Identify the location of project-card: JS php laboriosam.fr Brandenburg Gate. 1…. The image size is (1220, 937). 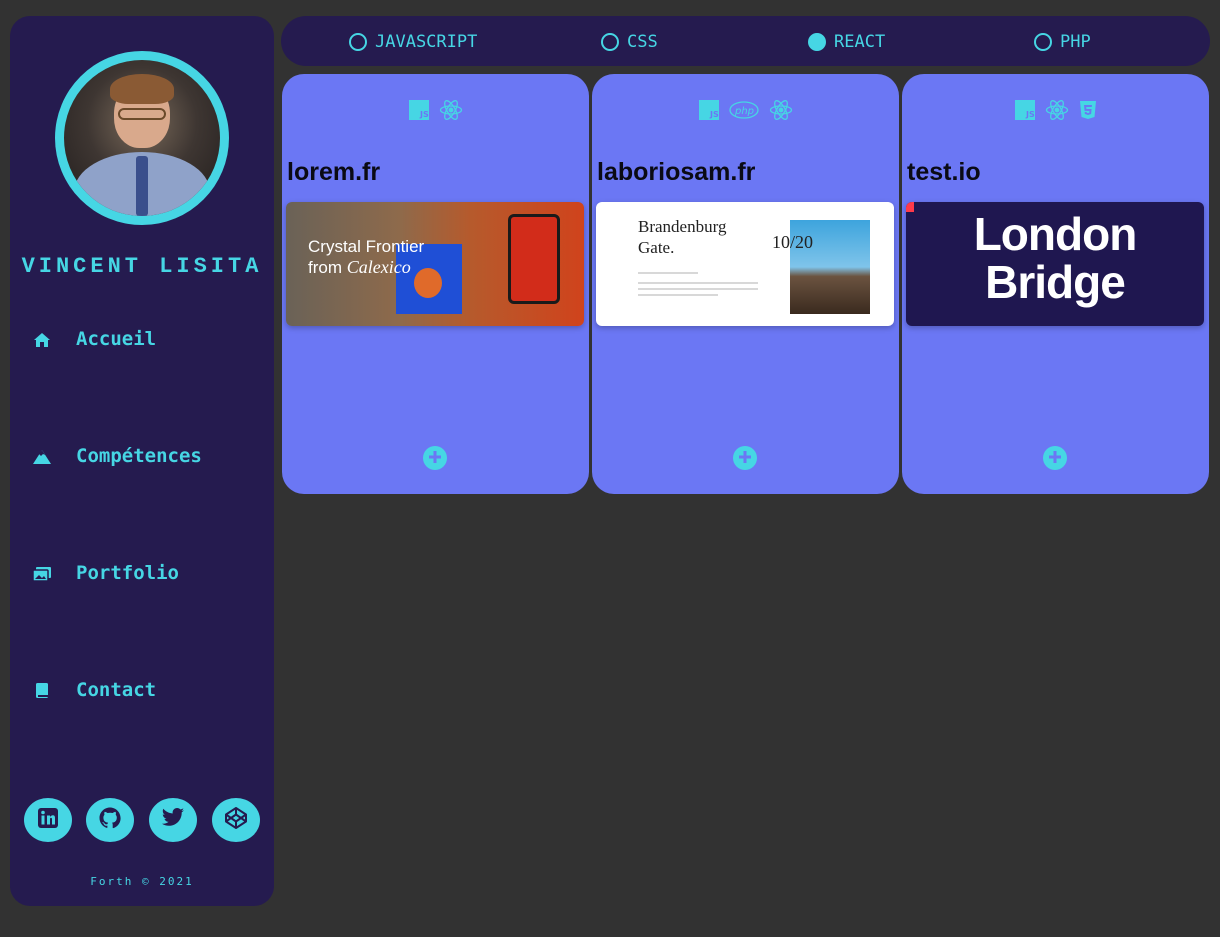
(745, 284).